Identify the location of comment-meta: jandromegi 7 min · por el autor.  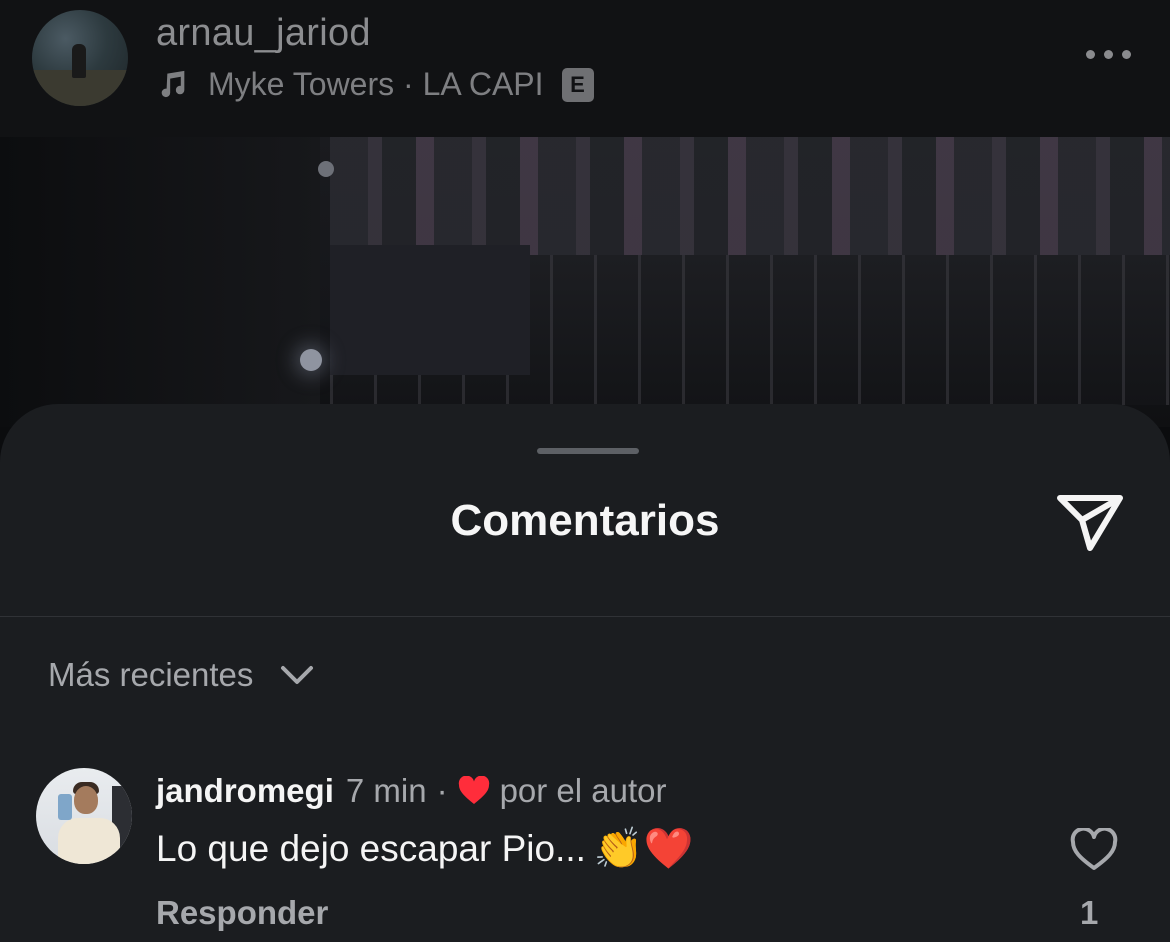
(411, 791).